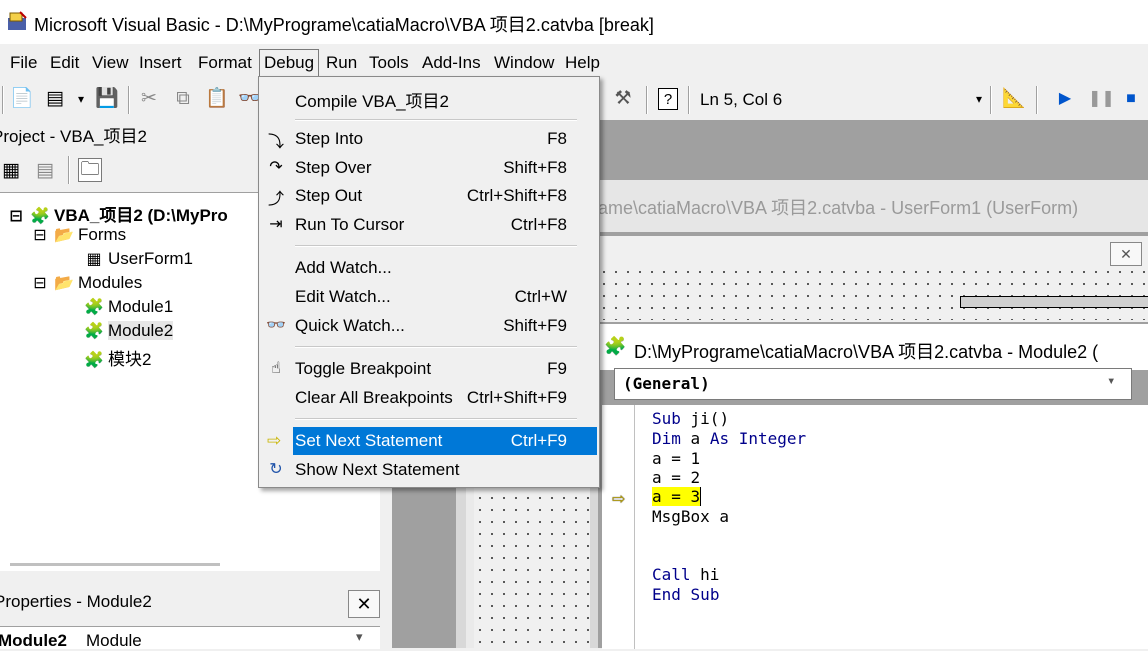  Describe the element at coordinates (369, 440) in the screenshot. I see `menu-item-label: Set Next Statement` at that location.